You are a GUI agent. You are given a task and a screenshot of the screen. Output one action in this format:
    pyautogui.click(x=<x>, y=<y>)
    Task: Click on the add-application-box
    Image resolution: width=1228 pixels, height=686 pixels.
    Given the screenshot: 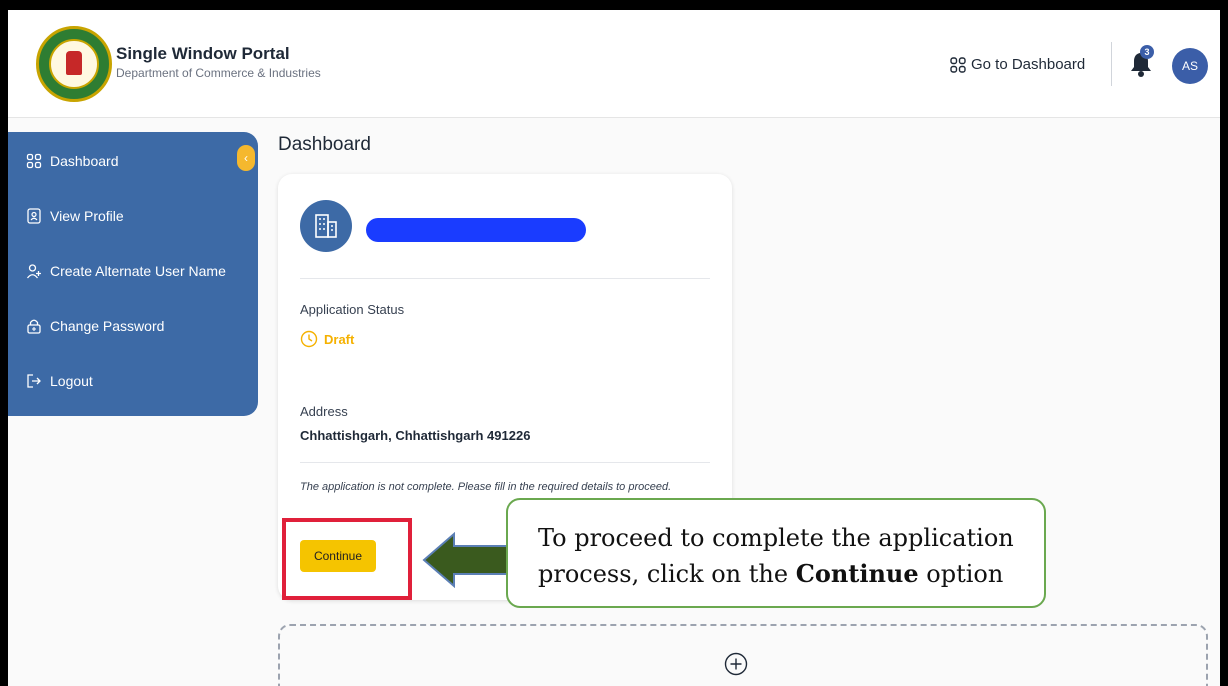 What is the action you would take?
    pyautogui.click(x=743, y=655)
    